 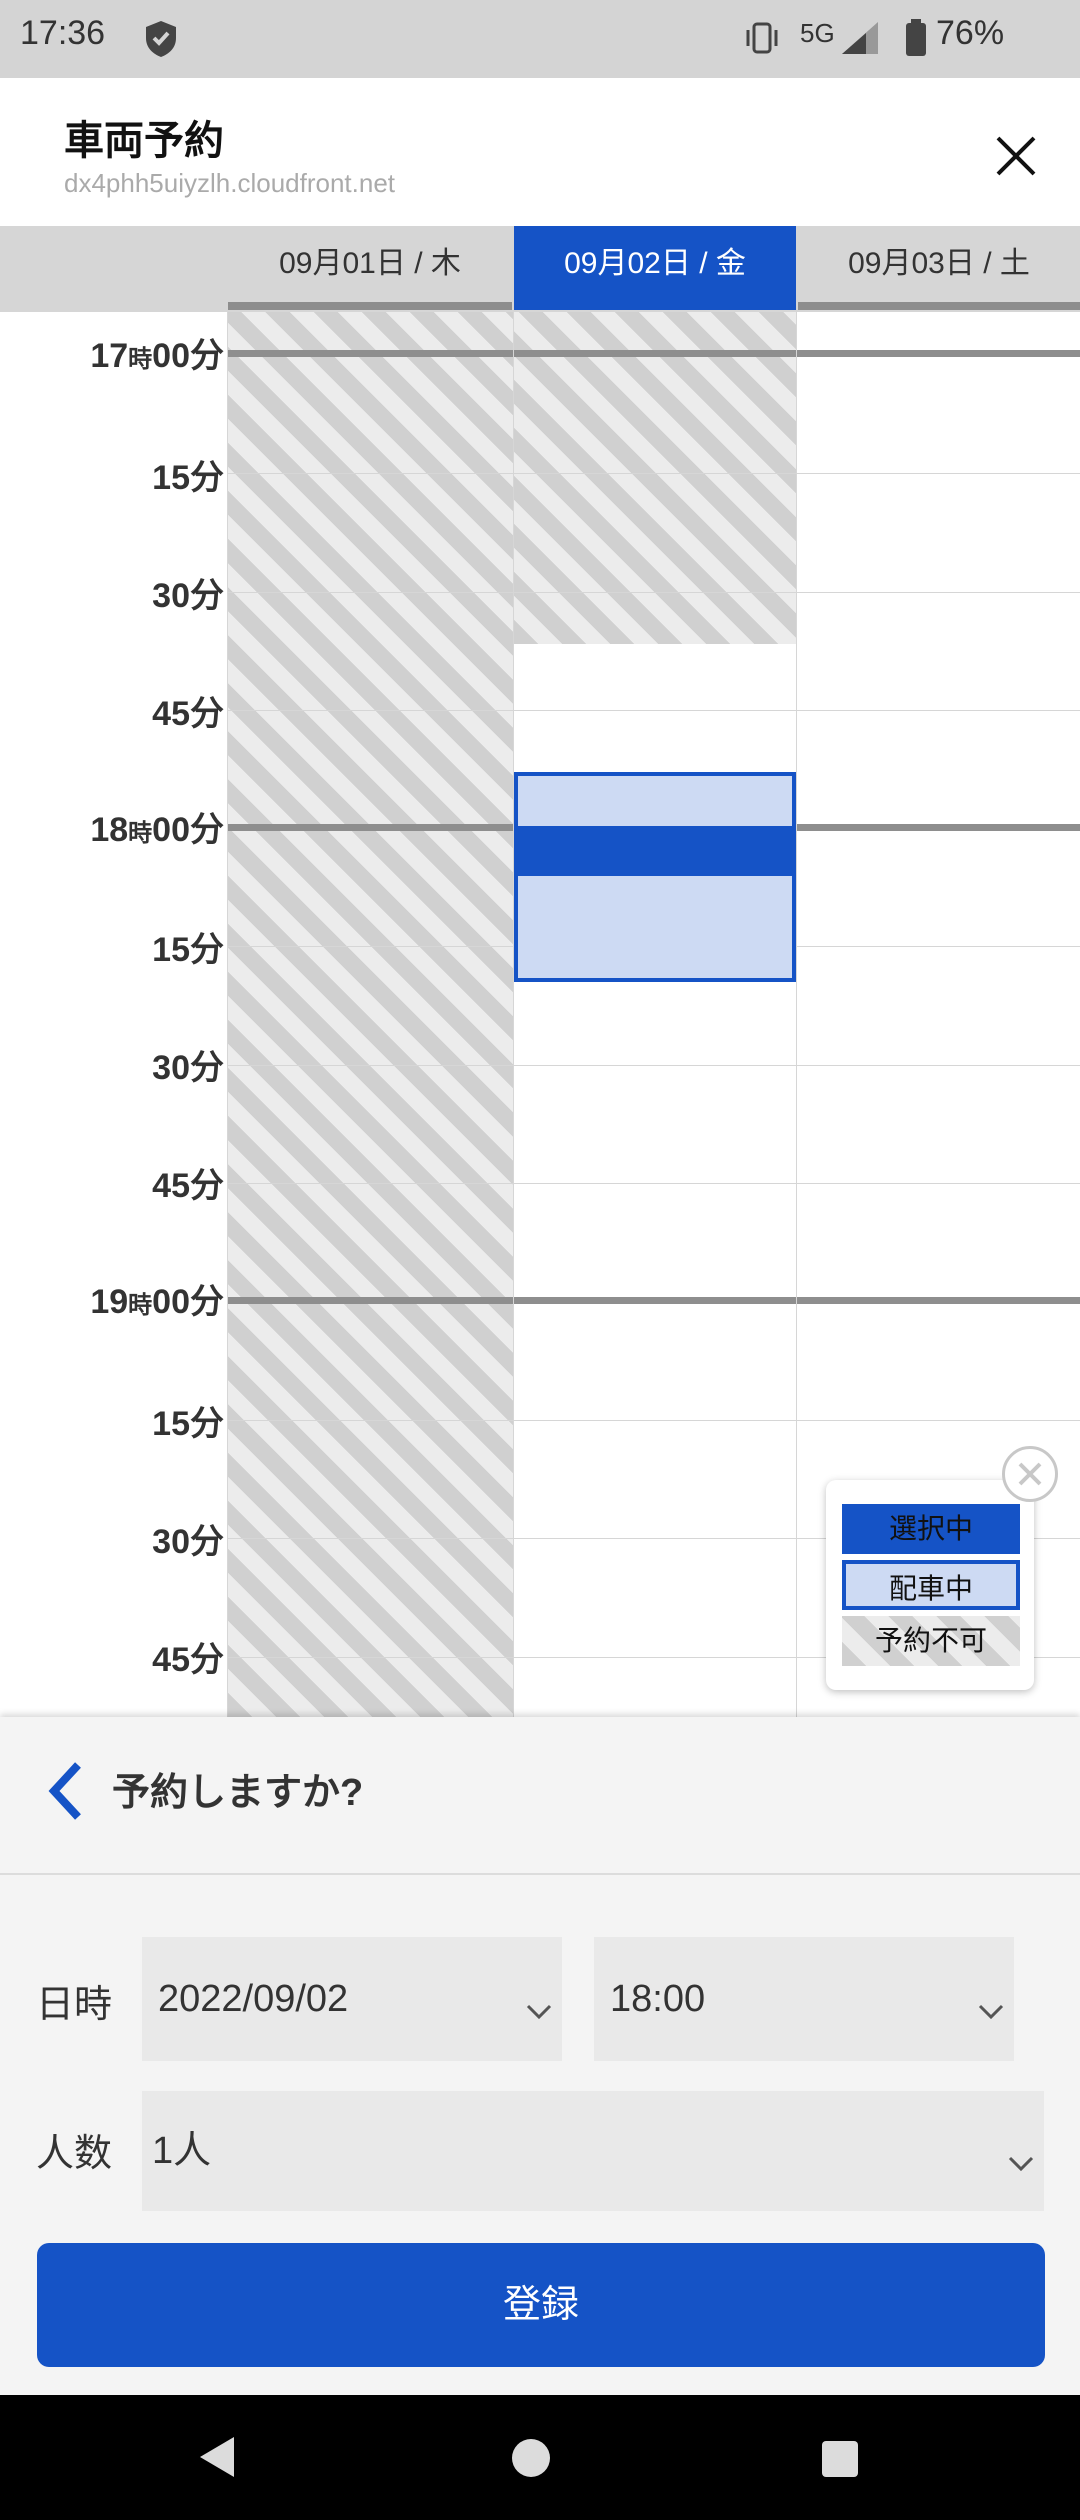 What do you see at coordinates (188, 596) in the screenshot?
I see `time-label-1730: 30分` at bounding box center [188, 596].